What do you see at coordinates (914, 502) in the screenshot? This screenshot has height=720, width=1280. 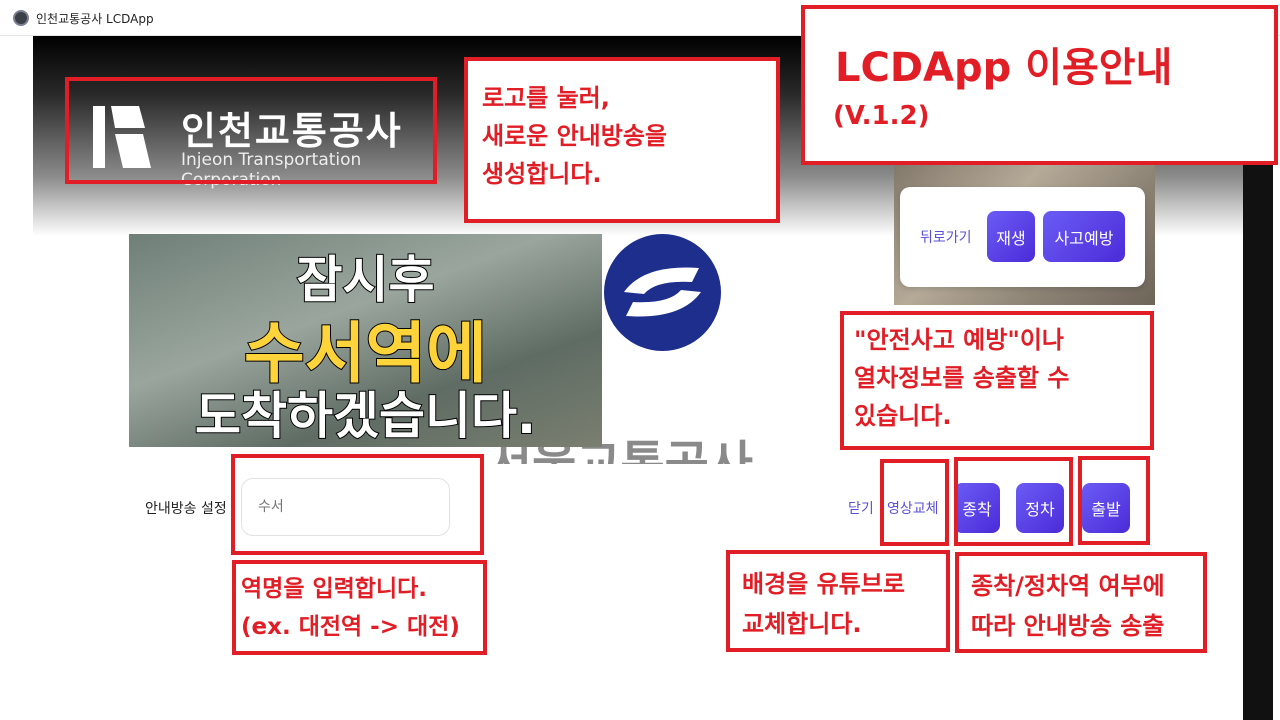 I see `change-video-highlight` at bounding box center [914, 502].